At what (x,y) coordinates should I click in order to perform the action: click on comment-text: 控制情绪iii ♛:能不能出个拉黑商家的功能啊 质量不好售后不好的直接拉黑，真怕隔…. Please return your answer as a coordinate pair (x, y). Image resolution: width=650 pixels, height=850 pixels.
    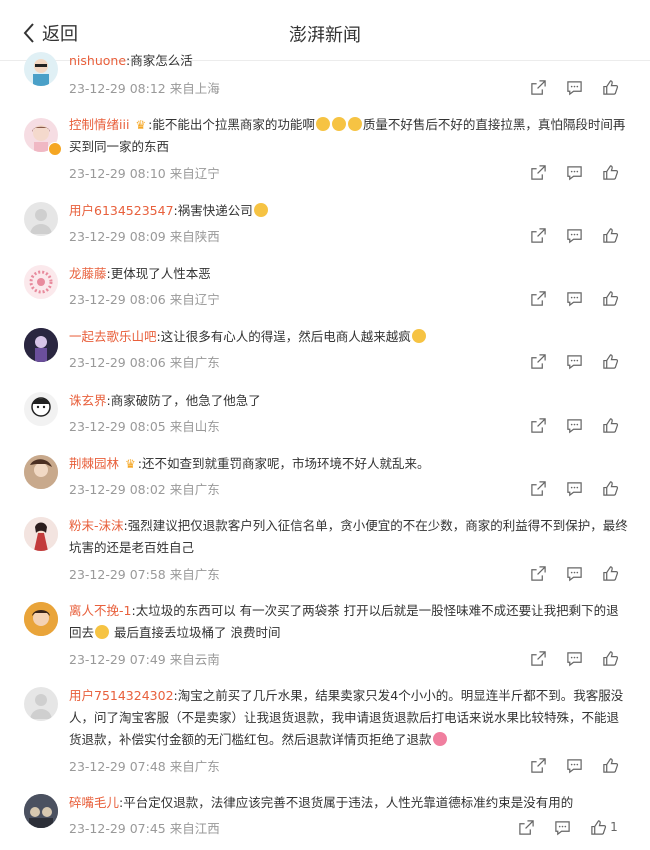
    Looking at the image, I should click on (349, 136).